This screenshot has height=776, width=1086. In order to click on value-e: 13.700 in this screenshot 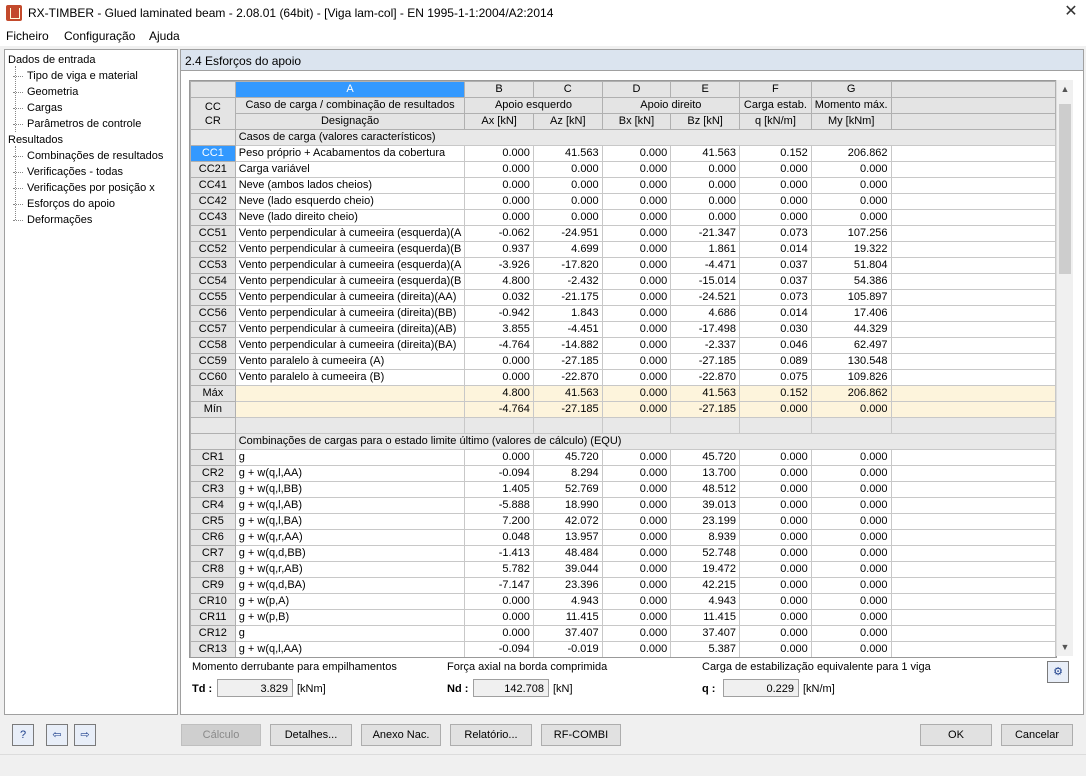, I will do `click(705, 473)`.